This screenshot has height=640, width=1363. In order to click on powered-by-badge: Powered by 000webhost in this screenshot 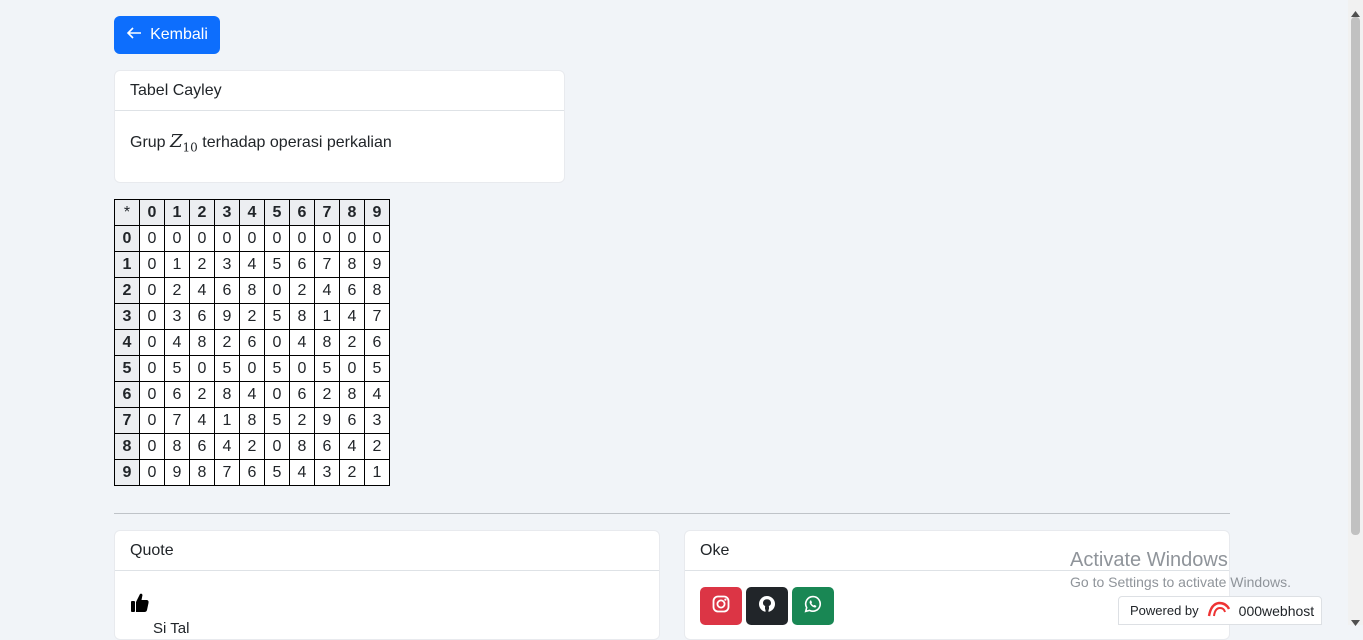, I will do `click(1220, 610)`.